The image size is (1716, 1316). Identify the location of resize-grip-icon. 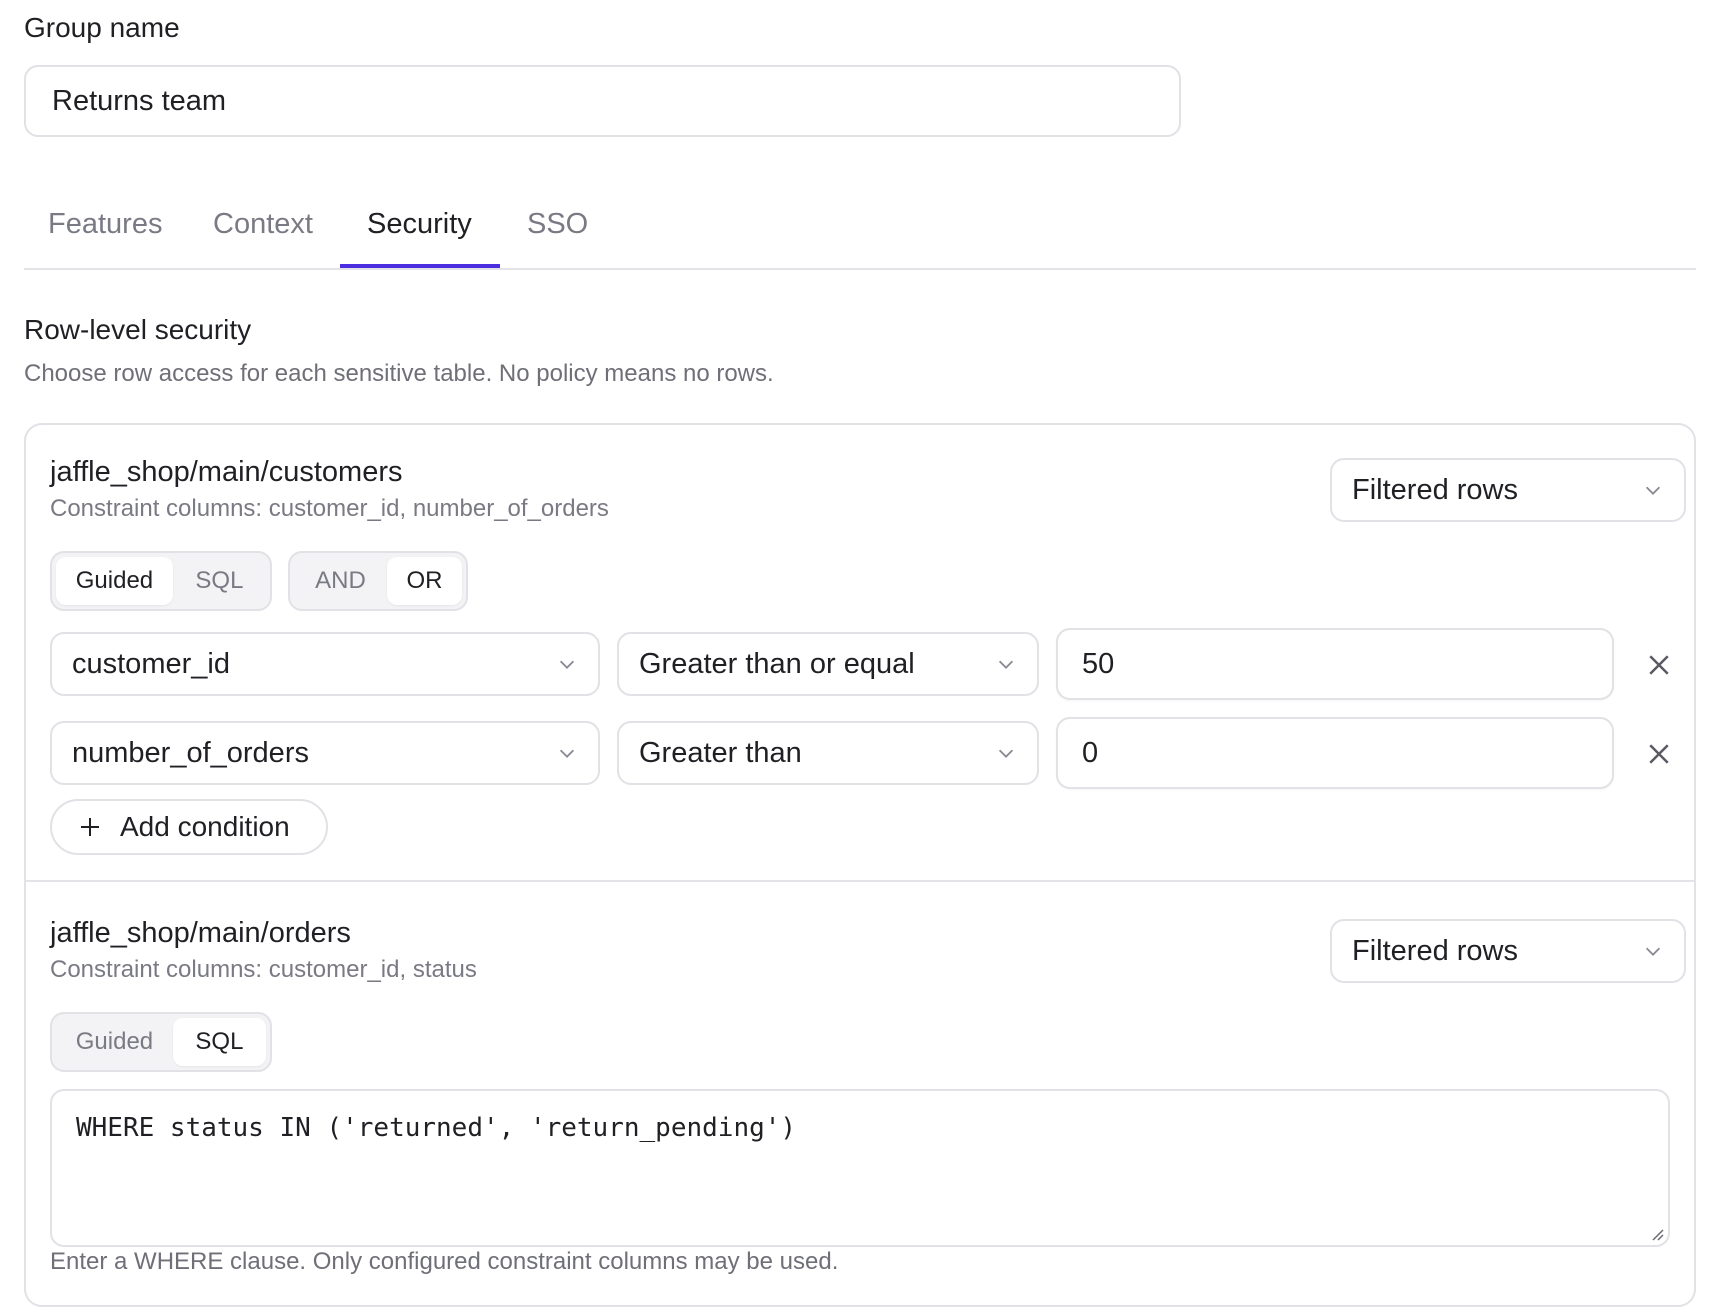
(1656, 1233).